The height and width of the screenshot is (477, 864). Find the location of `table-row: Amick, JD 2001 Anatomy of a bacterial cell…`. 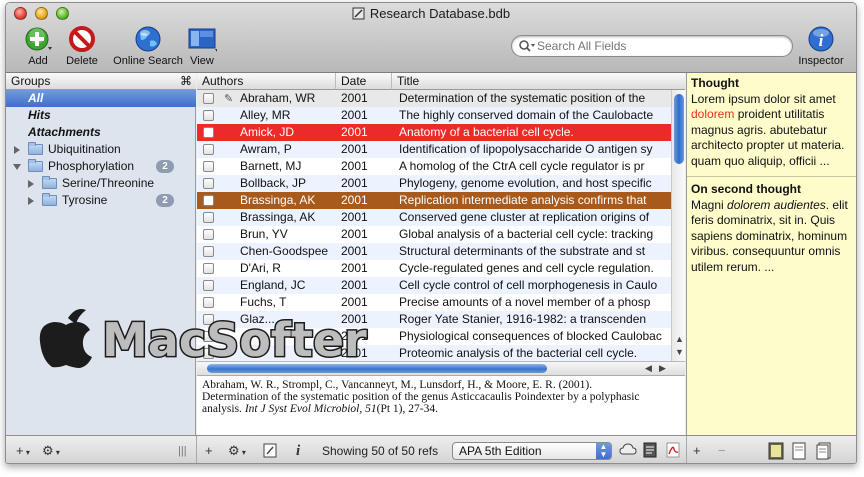

table-row: Amick, JD 2001 Anatomy of a bacterial cell… is located at coordinates (434, 132).